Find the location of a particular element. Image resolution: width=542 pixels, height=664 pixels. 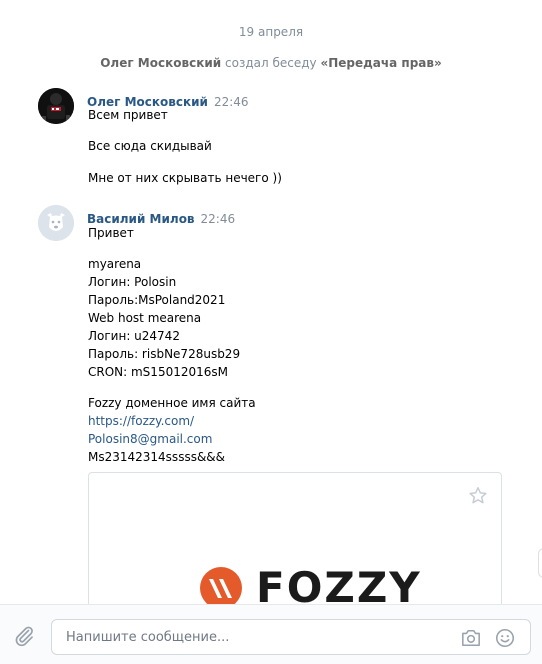

brand-name: FOZZY is located at coordinates (339, 584).